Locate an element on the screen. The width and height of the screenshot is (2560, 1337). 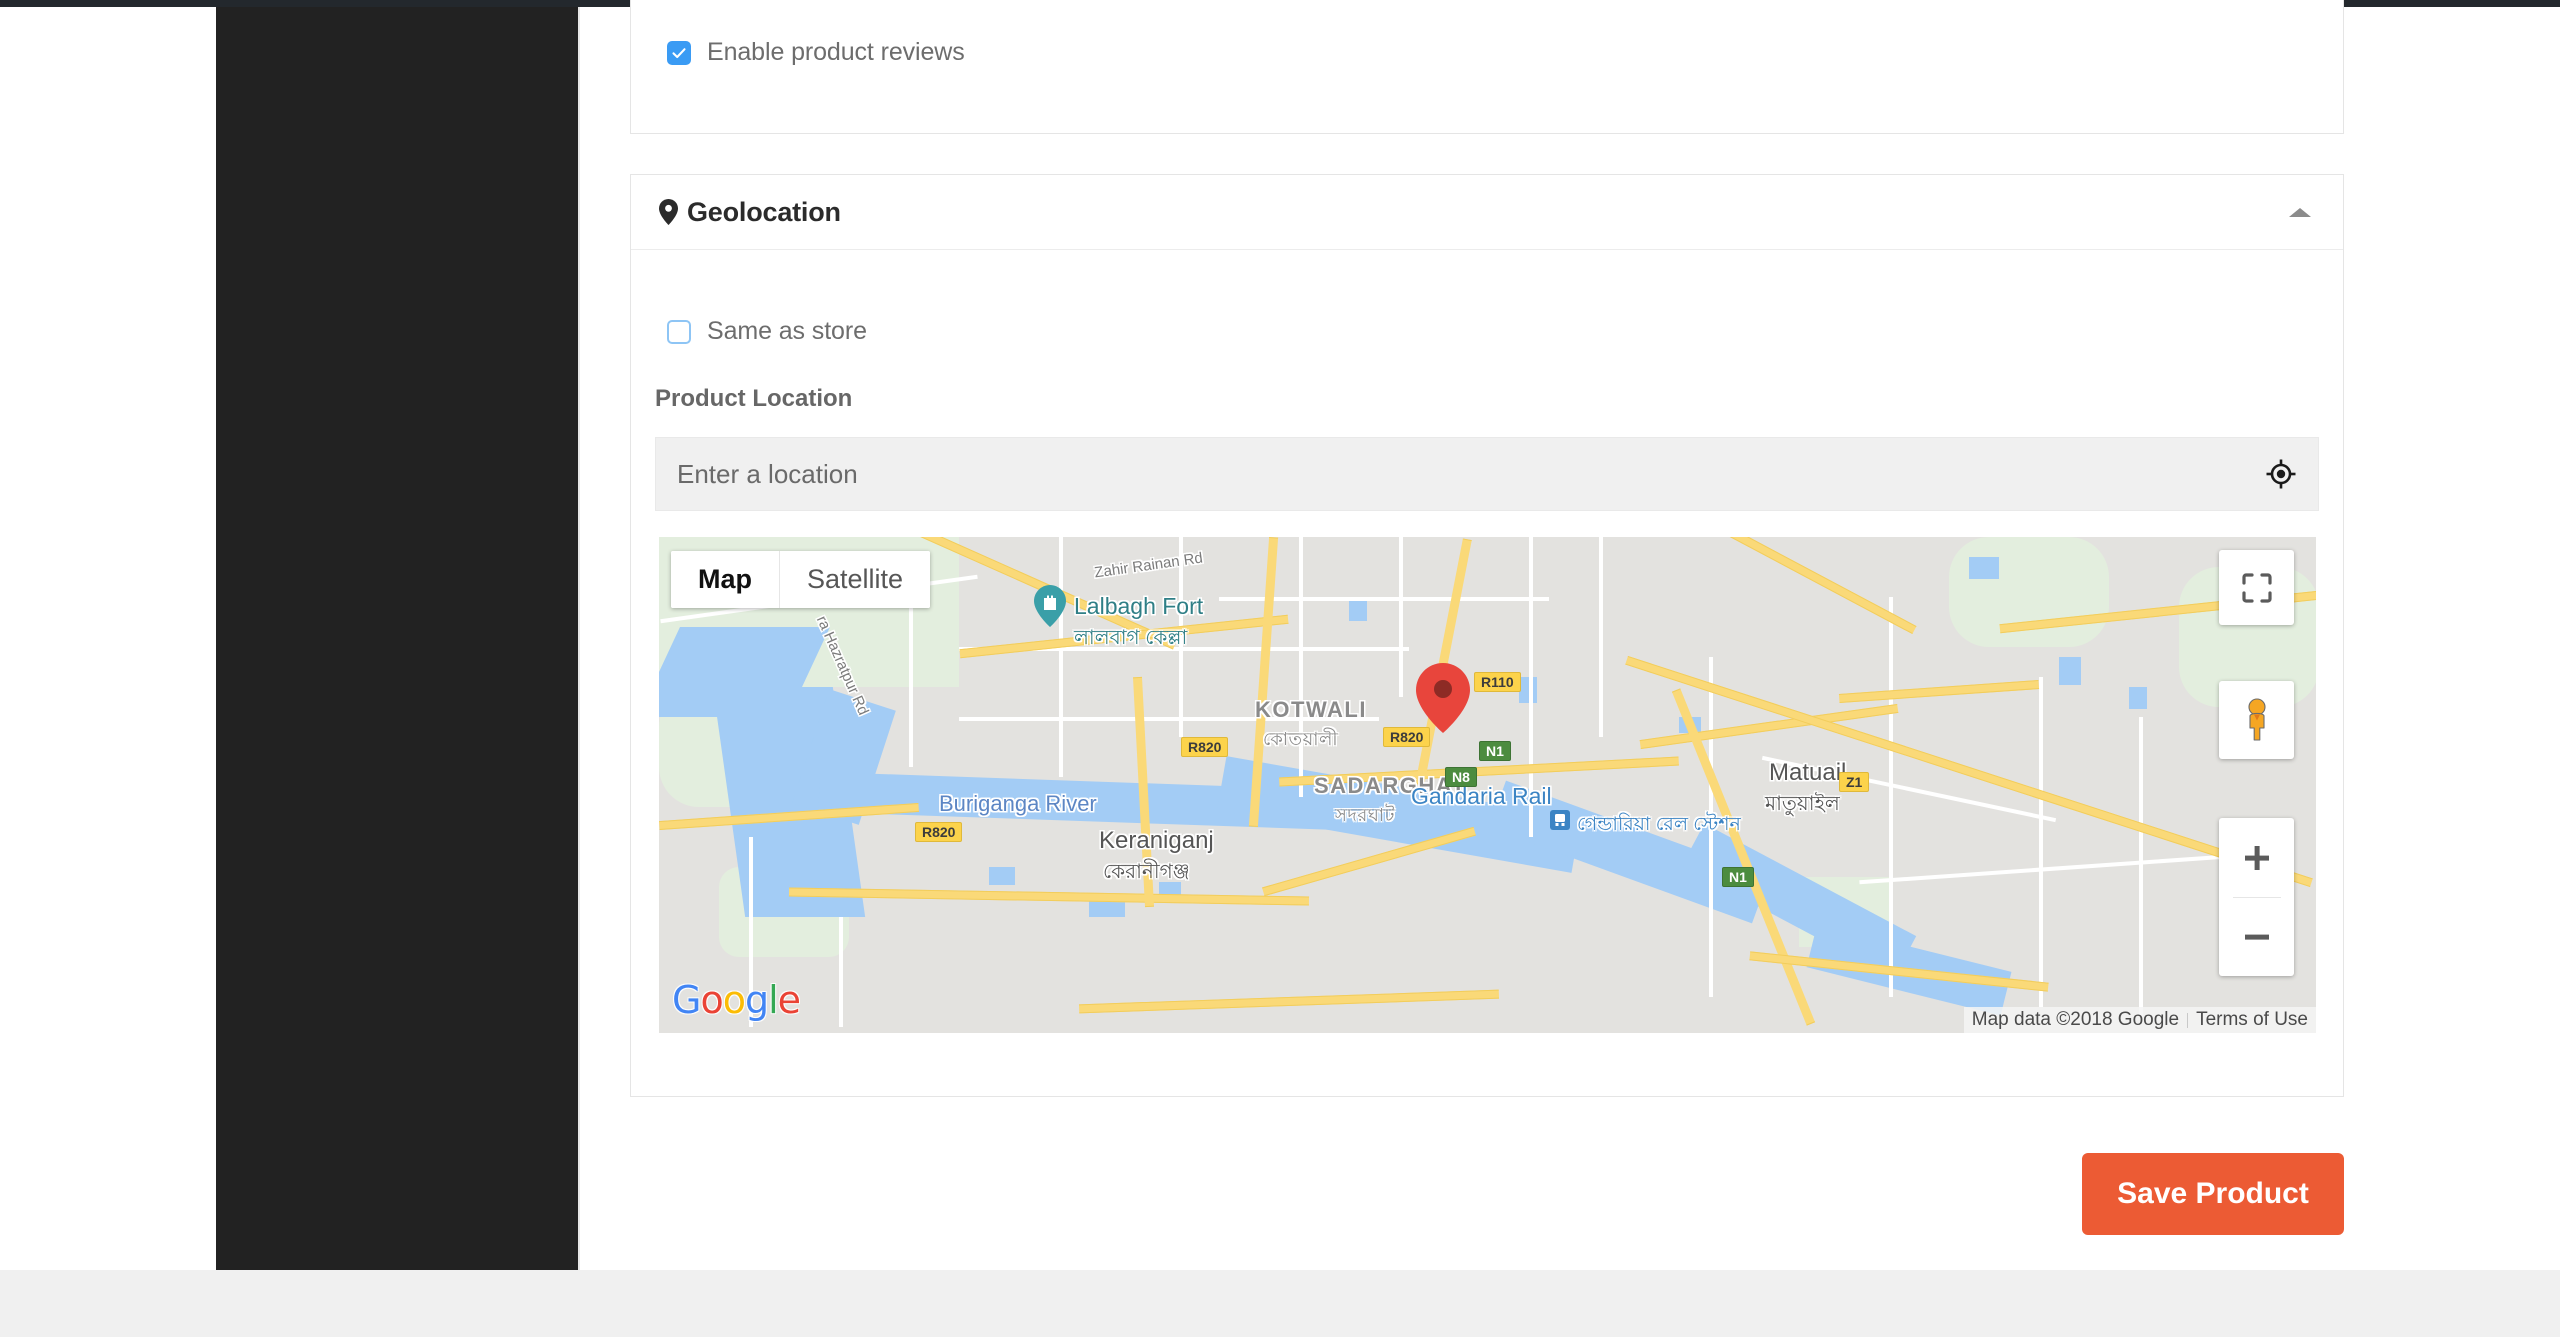
geolocation-card-header: Geolocation is located at coordinates (1487, 212).